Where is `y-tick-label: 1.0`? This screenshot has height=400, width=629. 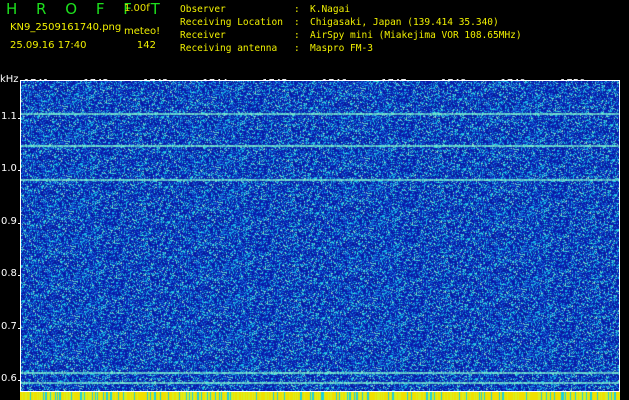 y-tick-label: 1.0 is located at coordinates (9, 169).